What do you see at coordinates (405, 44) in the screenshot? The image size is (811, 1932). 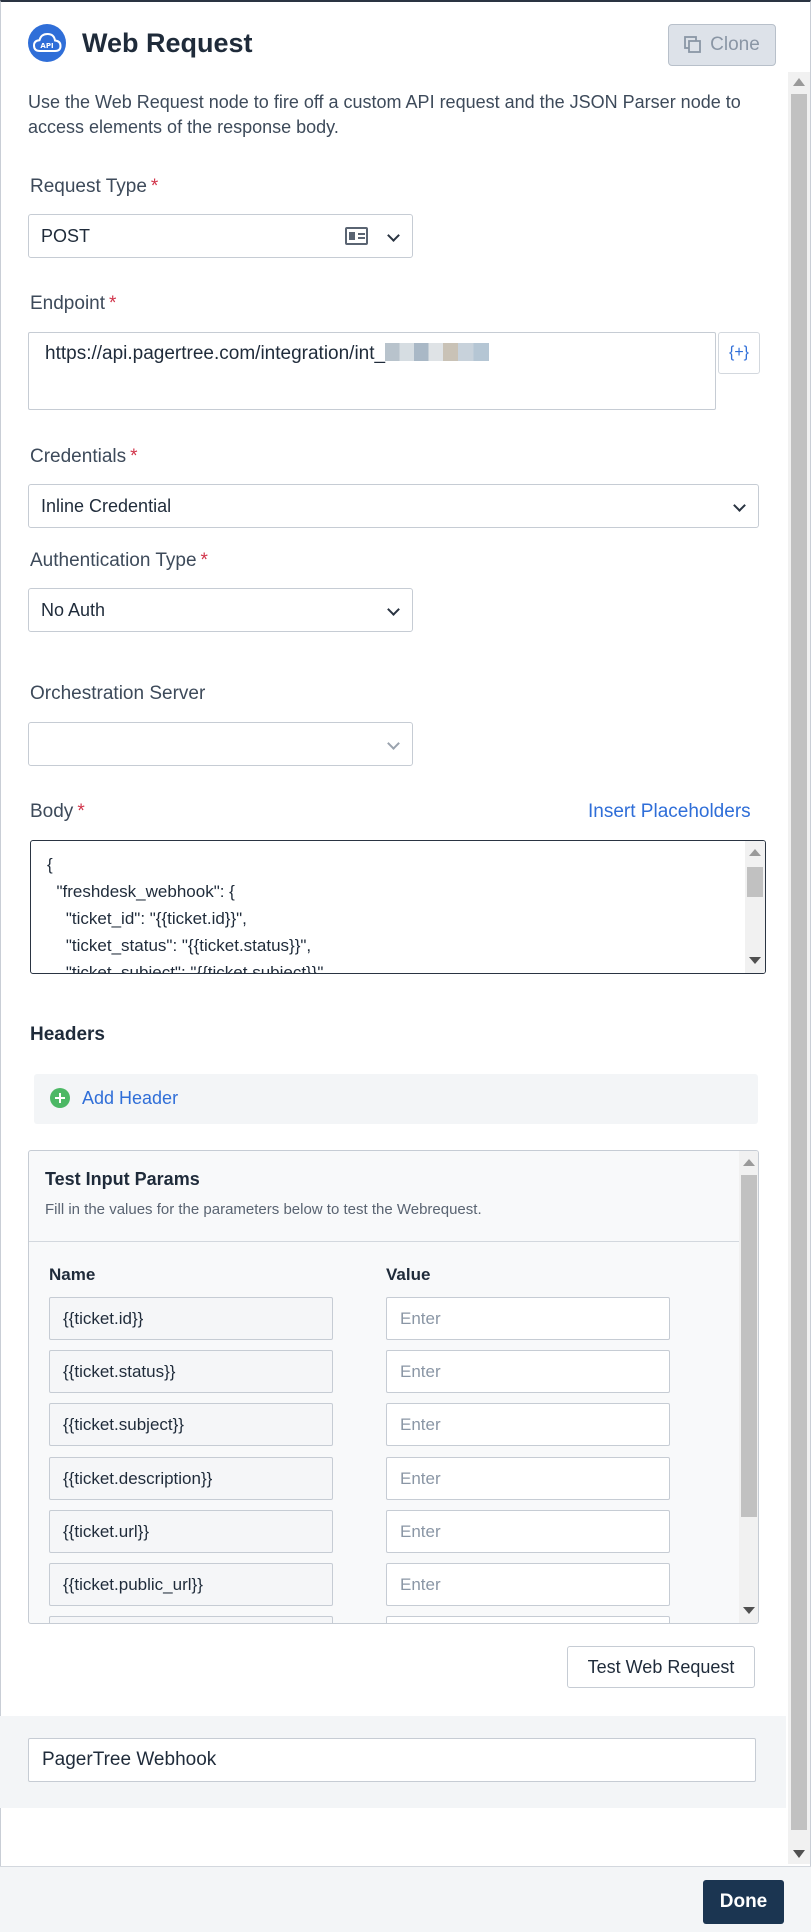 I see `modal-header: API Web Request Clone` at bounding box center [405, 44].